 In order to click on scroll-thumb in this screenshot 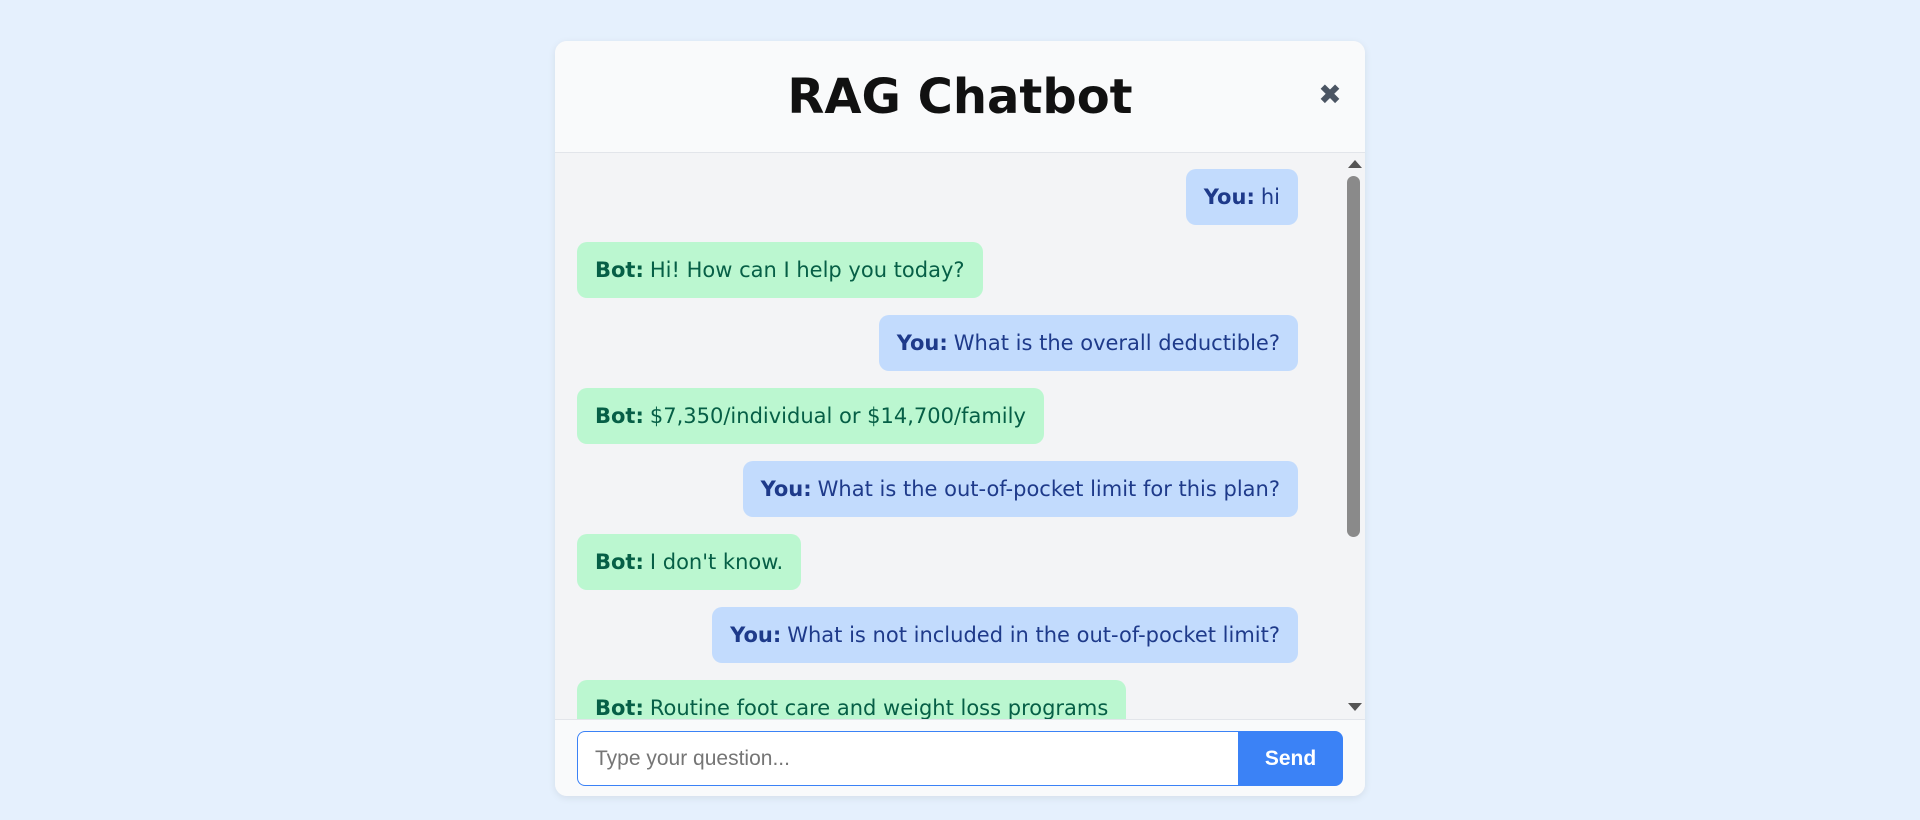, I will do `click(1353, 356)`.